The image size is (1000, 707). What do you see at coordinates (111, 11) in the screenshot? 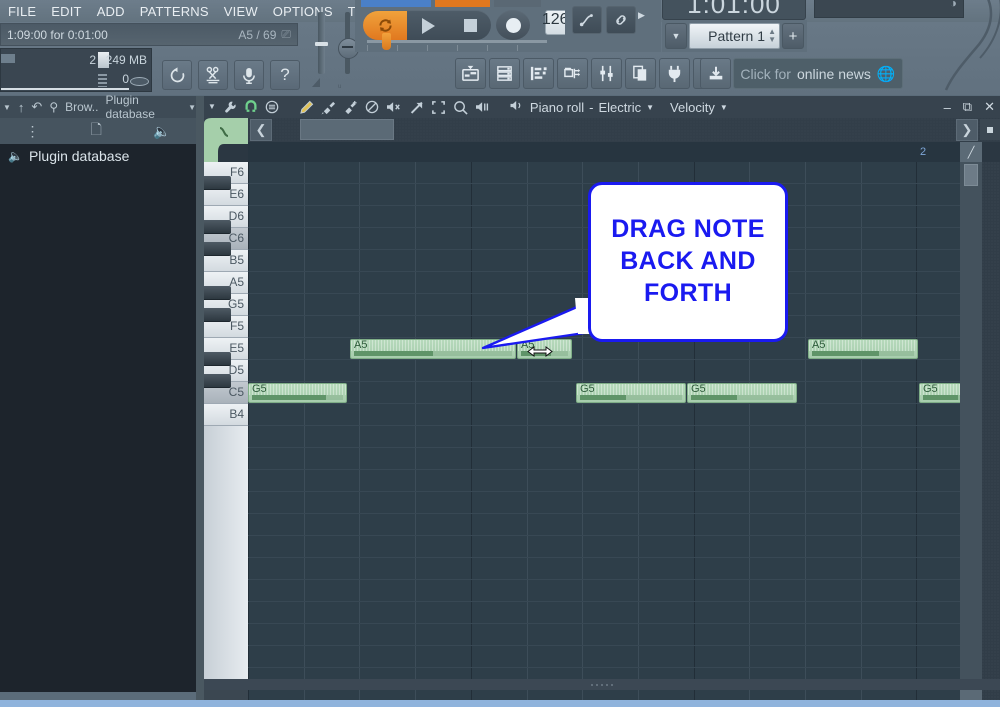
I see `menu-item-add: ADD` at bounding box center [111, 11].